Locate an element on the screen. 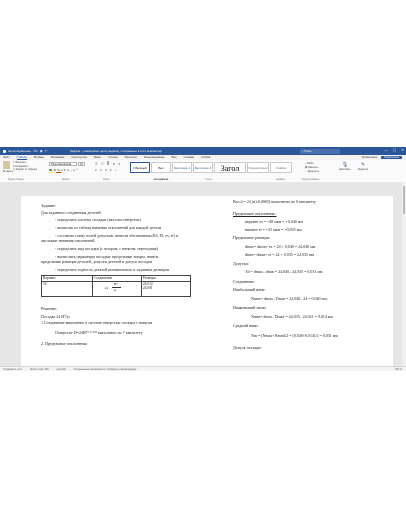 The height and width of the screenshot is (516, 406). paste-icon is located at coordinates (6, 165).